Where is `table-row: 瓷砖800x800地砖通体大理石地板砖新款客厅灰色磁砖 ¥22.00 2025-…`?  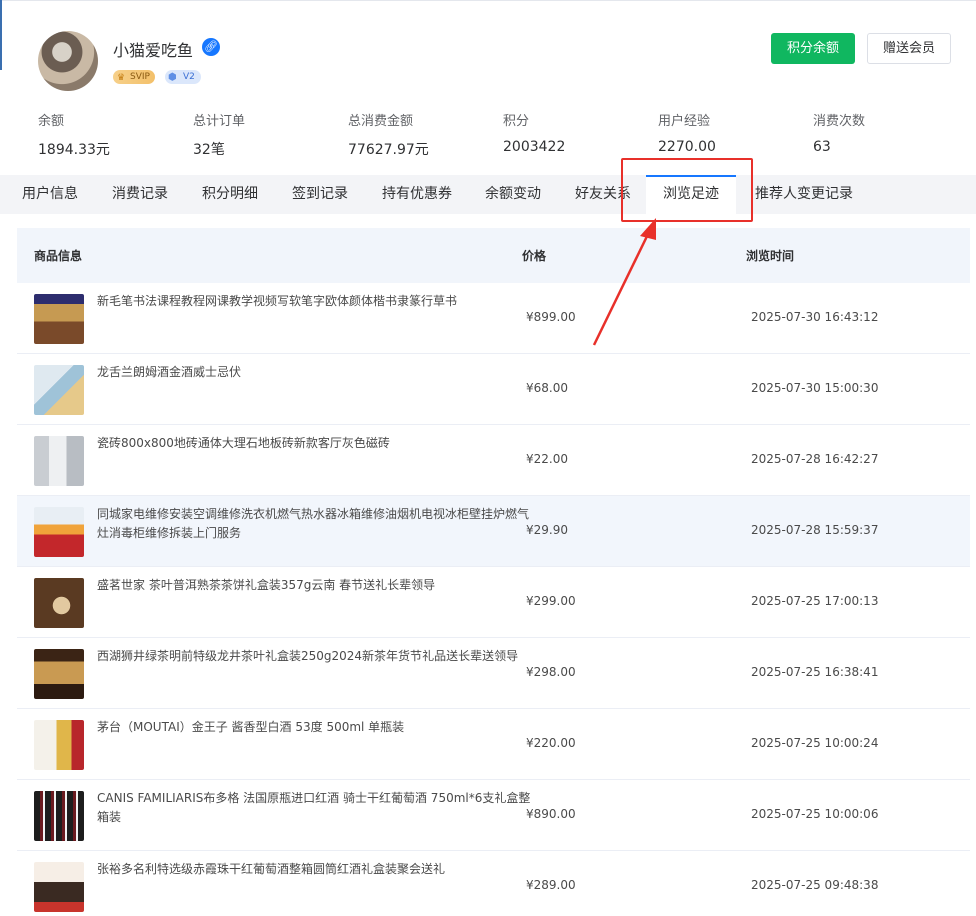
table-row: 瓷砖800x800地砖通体大理石地板砖新款客厅灰色磁砖 ¥22.00 2025-… is located at coordinates (493, 460).